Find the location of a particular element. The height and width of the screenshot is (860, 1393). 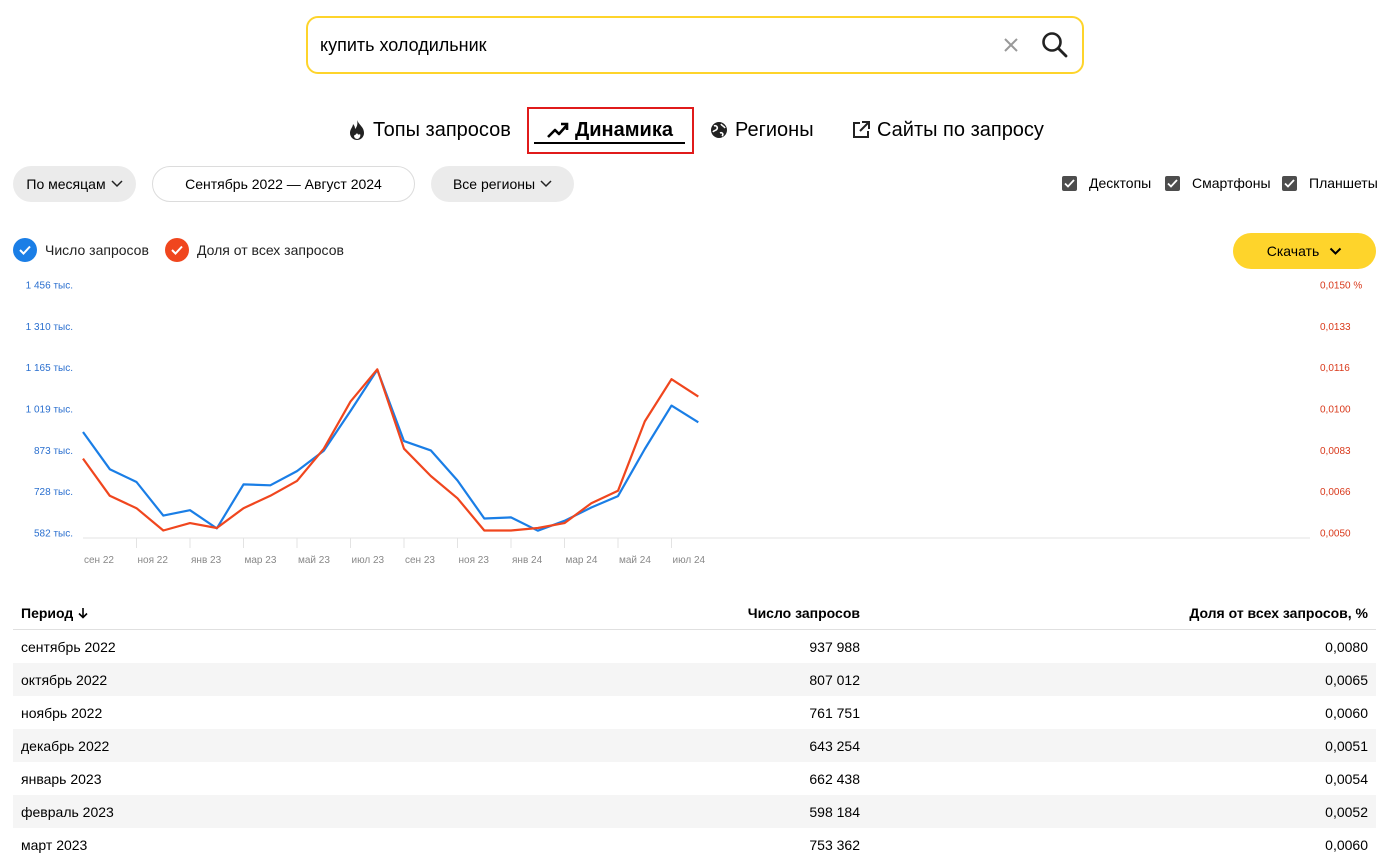

y-right-tick-label: 0,0150 % is located at coordinates (1341, 286).